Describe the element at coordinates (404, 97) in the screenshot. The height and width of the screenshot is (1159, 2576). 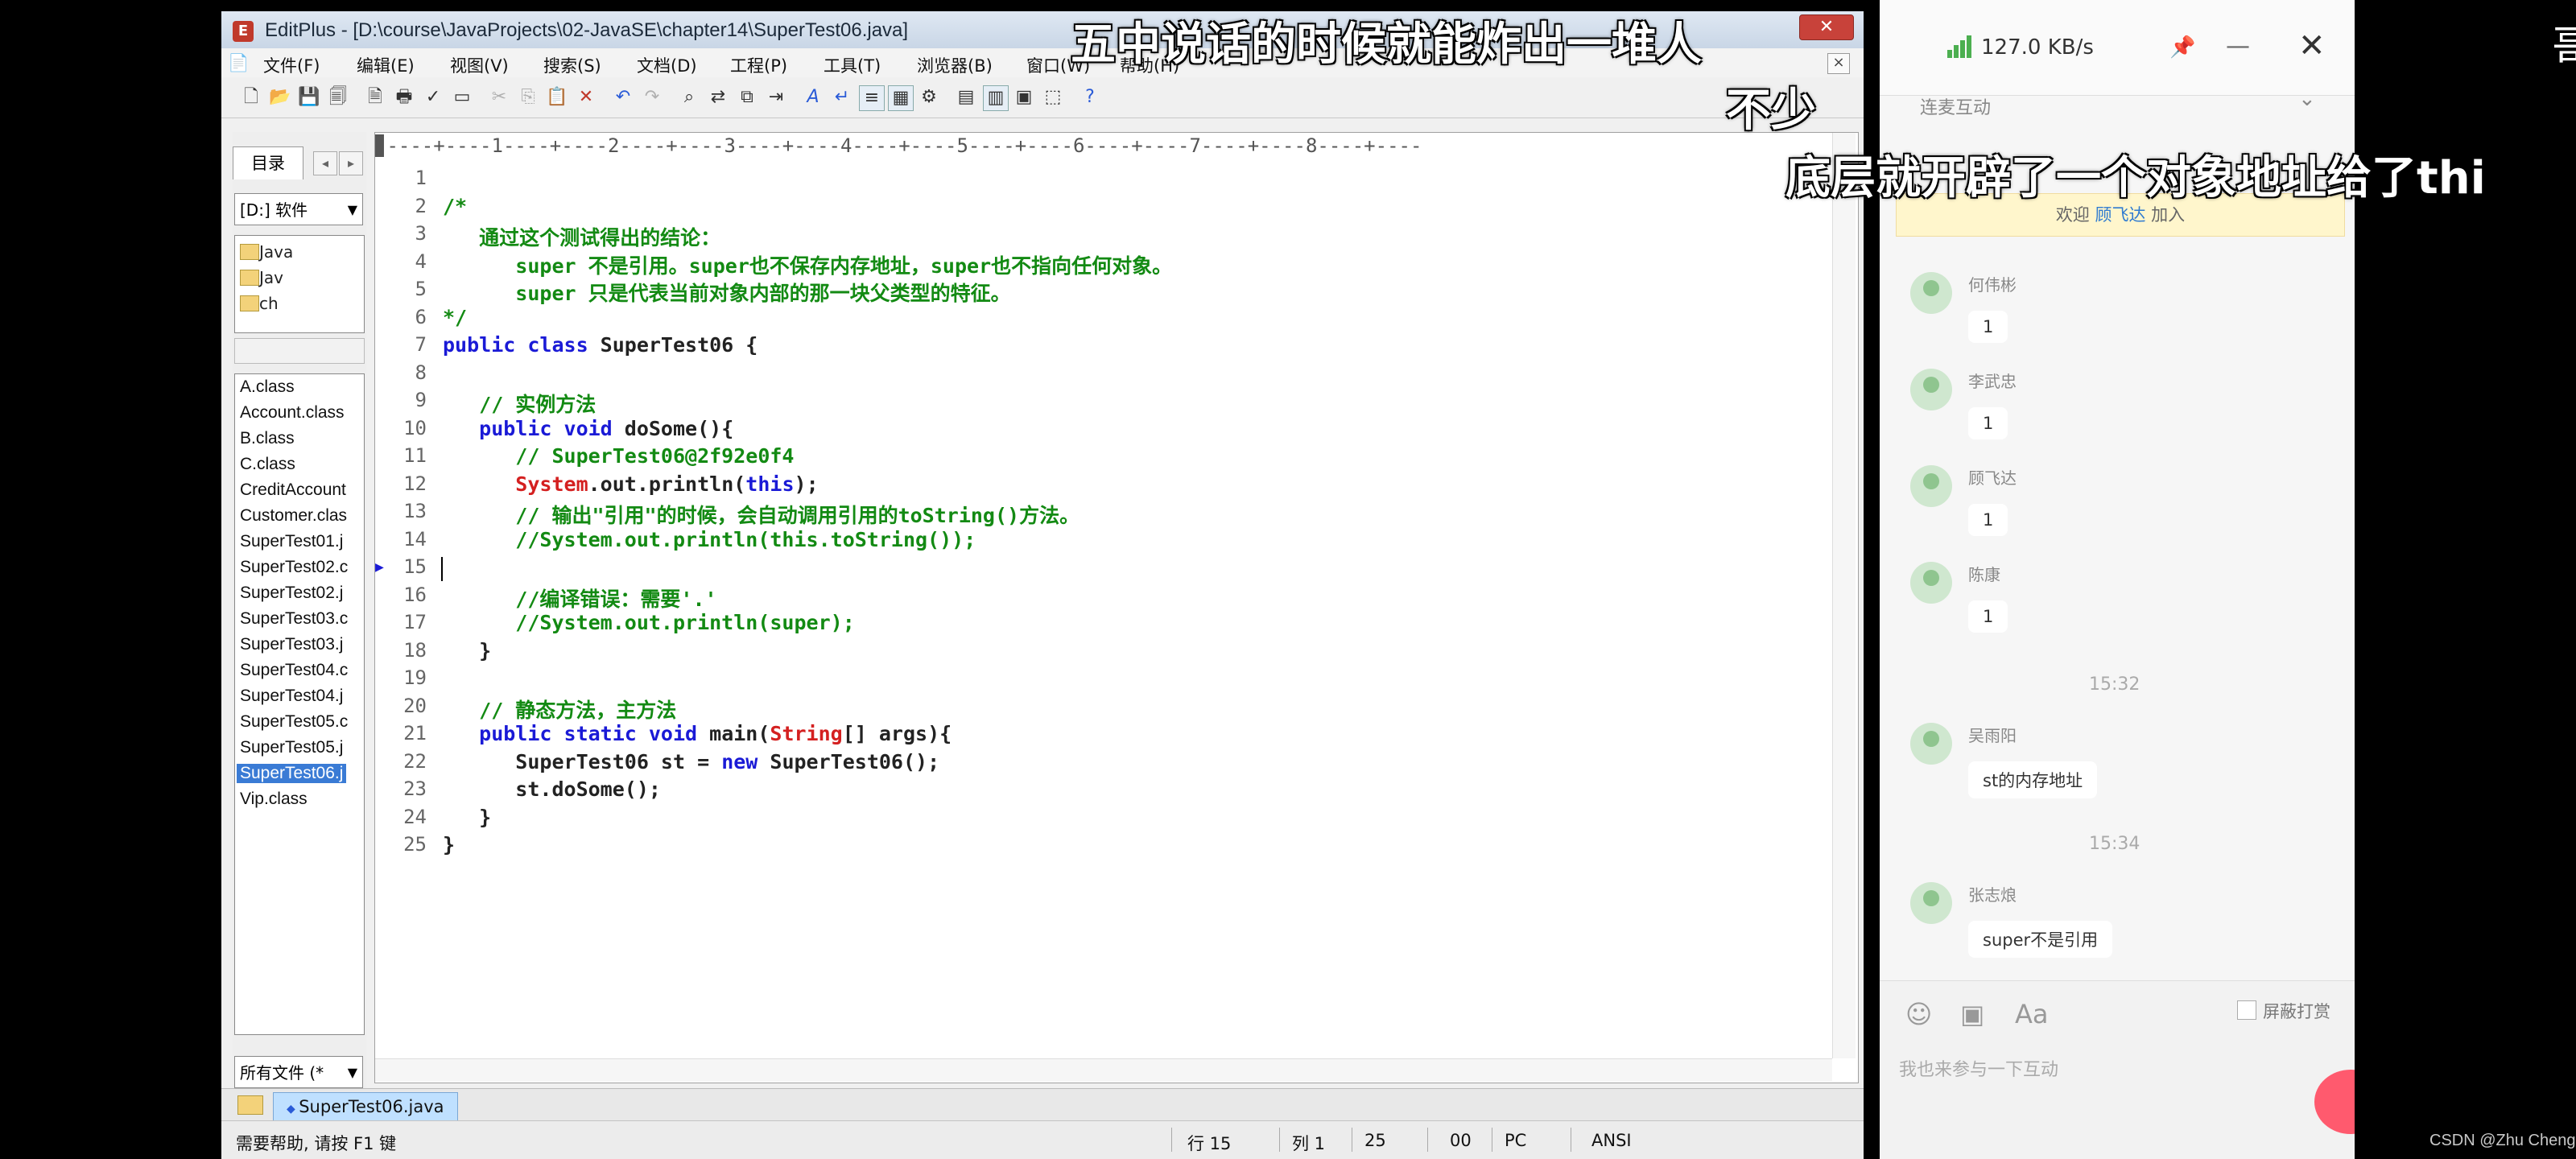
I see `print-icon: 🖶` at that location.